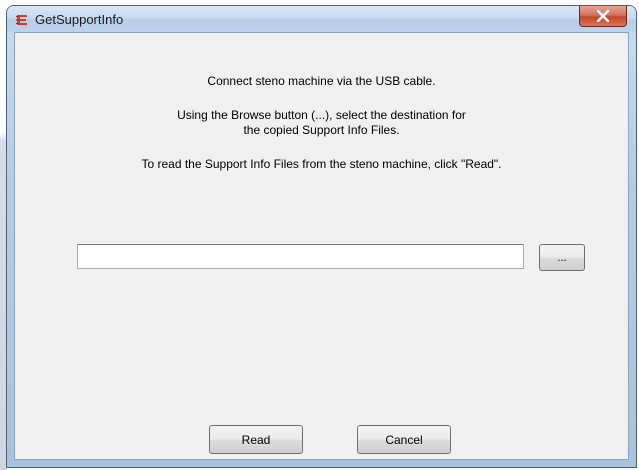 This screenshot has height=470, width=639. Describe the element at coordinates (404, 439) in the screenshot. I see `cancel-button: Cancel` at that location.